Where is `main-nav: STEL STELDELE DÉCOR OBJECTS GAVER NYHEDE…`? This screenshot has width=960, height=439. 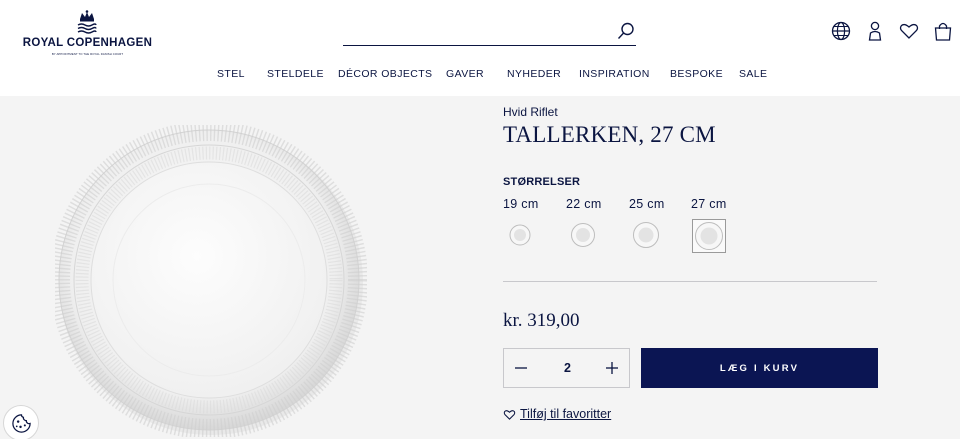 main-nav: STEL STELDELE DÉCOR OBJECTS GAVER NYHEDE… is located at coordinates (480, 76).